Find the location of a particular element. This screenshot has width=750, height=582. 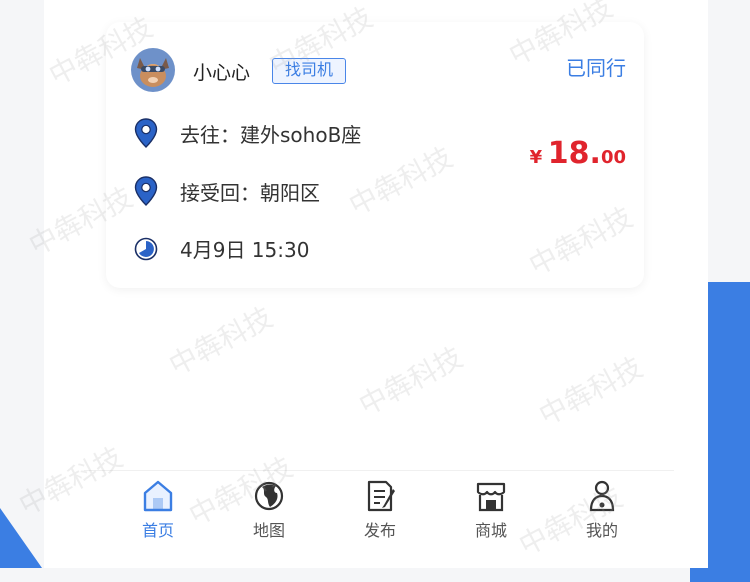

destination-row: 去往：建外sohoB座 is located at coordinates (247, 133).